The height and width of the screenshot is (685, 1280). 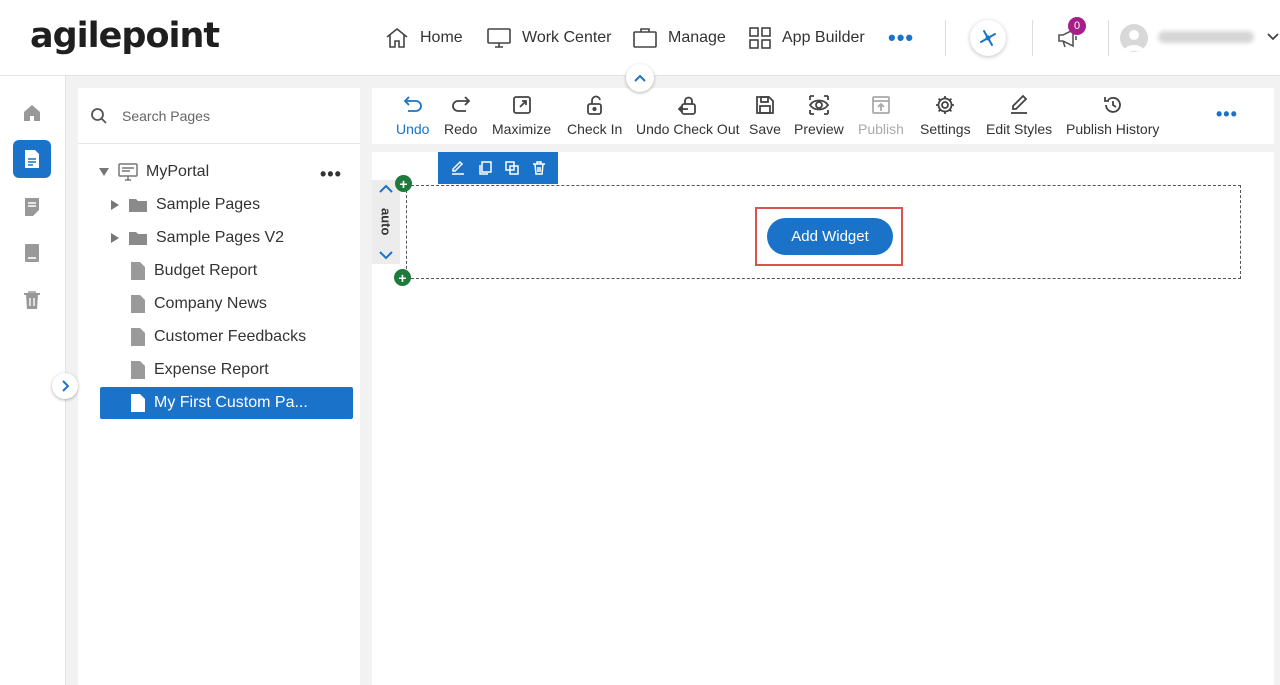 What do you see at coordinates (823, 37) in the screenshot?
I see `nav-app-builder-label: App Builder` at bounding box center [823, 37].